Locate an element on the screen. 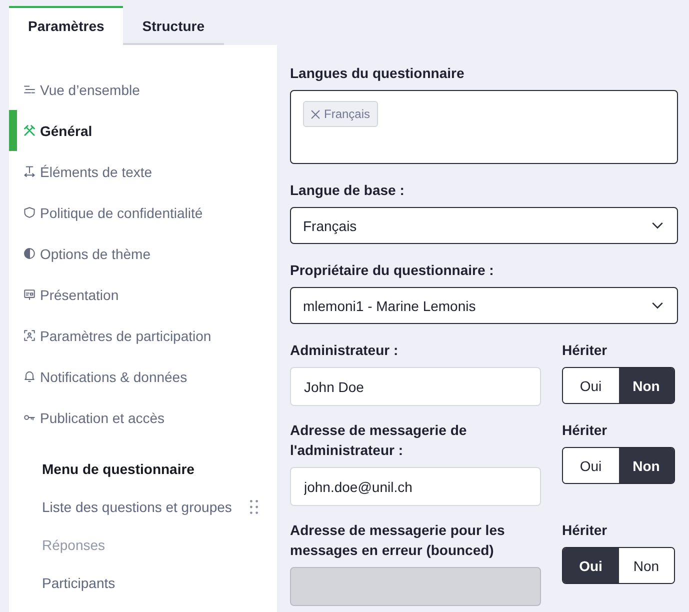  close-icon is located at coordinates (315, 114).